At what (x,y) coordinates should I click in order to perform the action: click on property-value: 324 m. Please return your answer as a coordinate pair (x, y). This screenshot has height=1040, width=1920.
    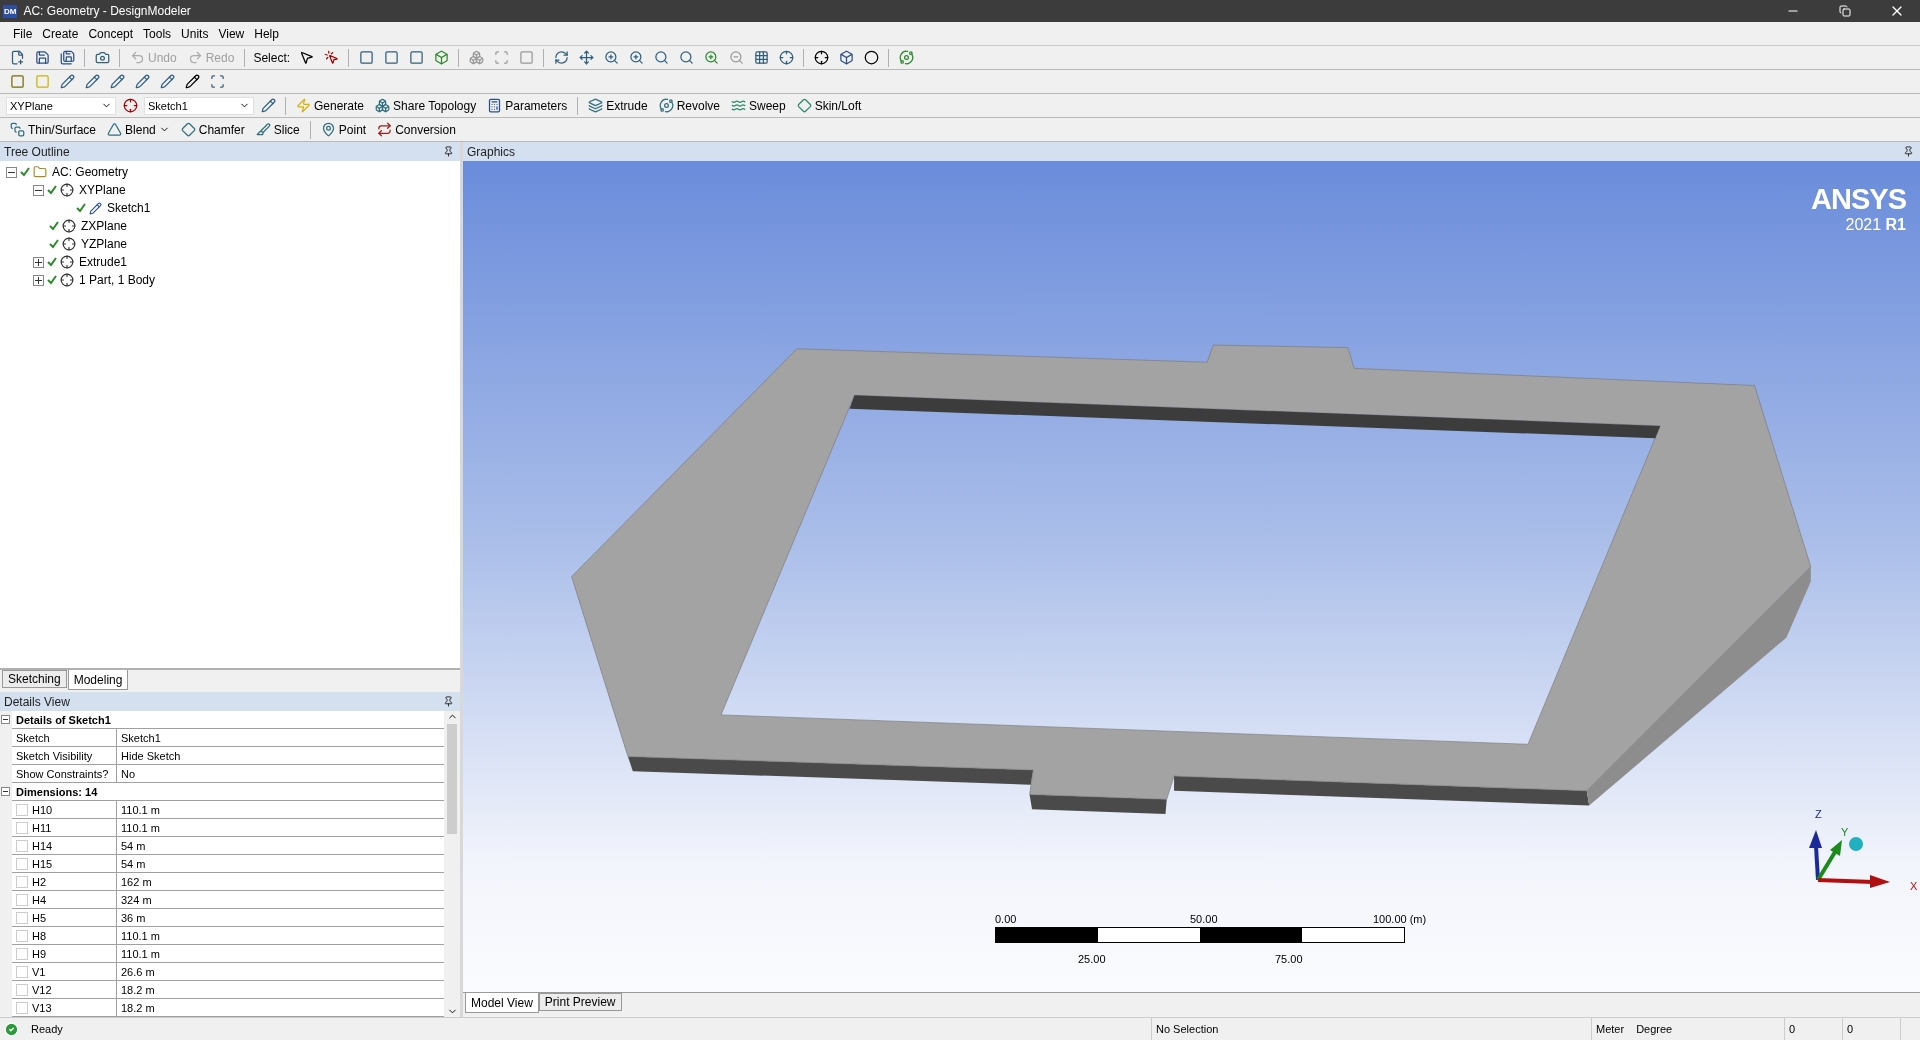
    Looking at the image, I should click on (136, 899).